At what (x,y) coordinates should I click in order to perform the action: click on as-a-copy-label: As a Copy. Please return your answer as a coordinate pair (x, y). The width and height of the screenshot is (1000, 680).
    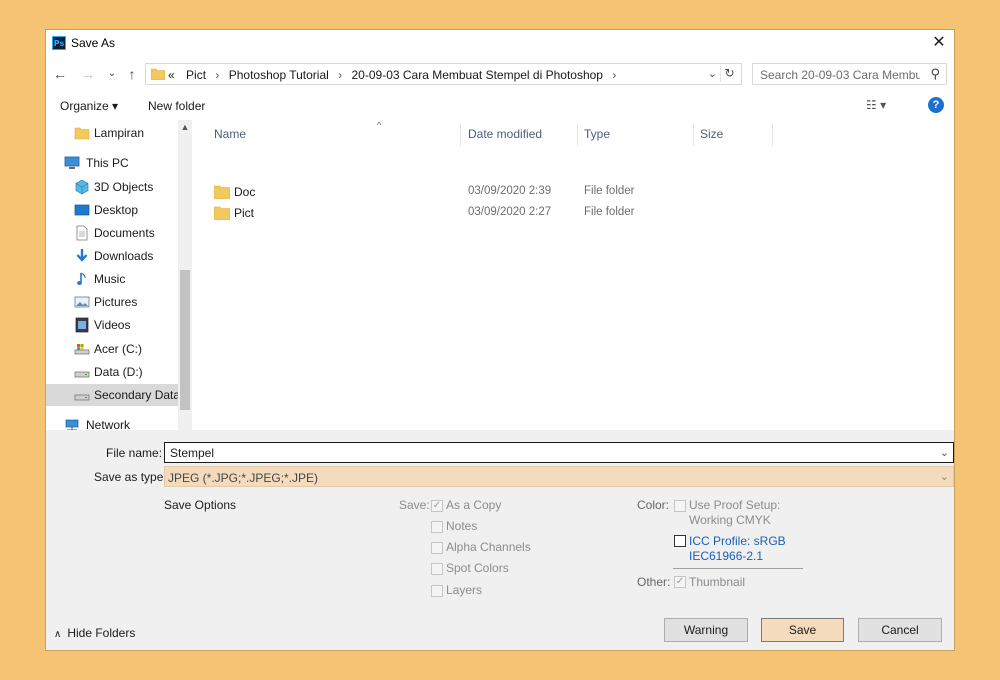
    Looking at the image, I should click on (474, 505).